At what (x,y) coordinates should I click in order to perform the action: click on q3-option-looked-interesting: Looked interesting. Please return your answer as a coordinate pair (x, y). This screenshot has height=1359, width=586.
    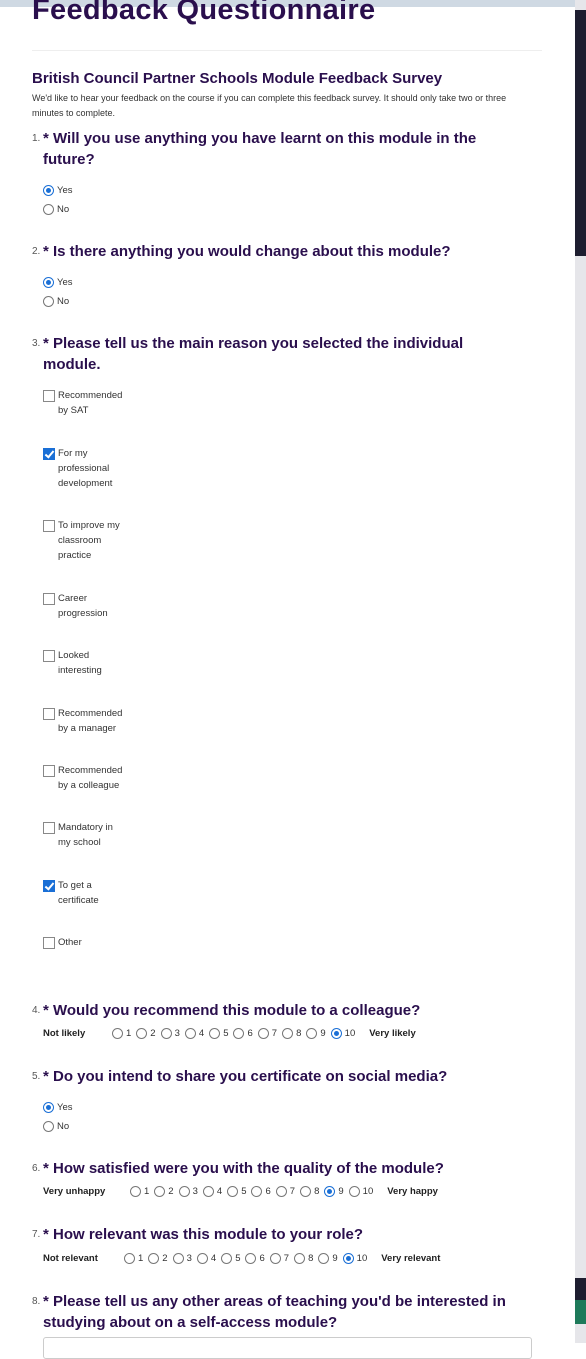
    Looking at the image, I should click on (85, 664).